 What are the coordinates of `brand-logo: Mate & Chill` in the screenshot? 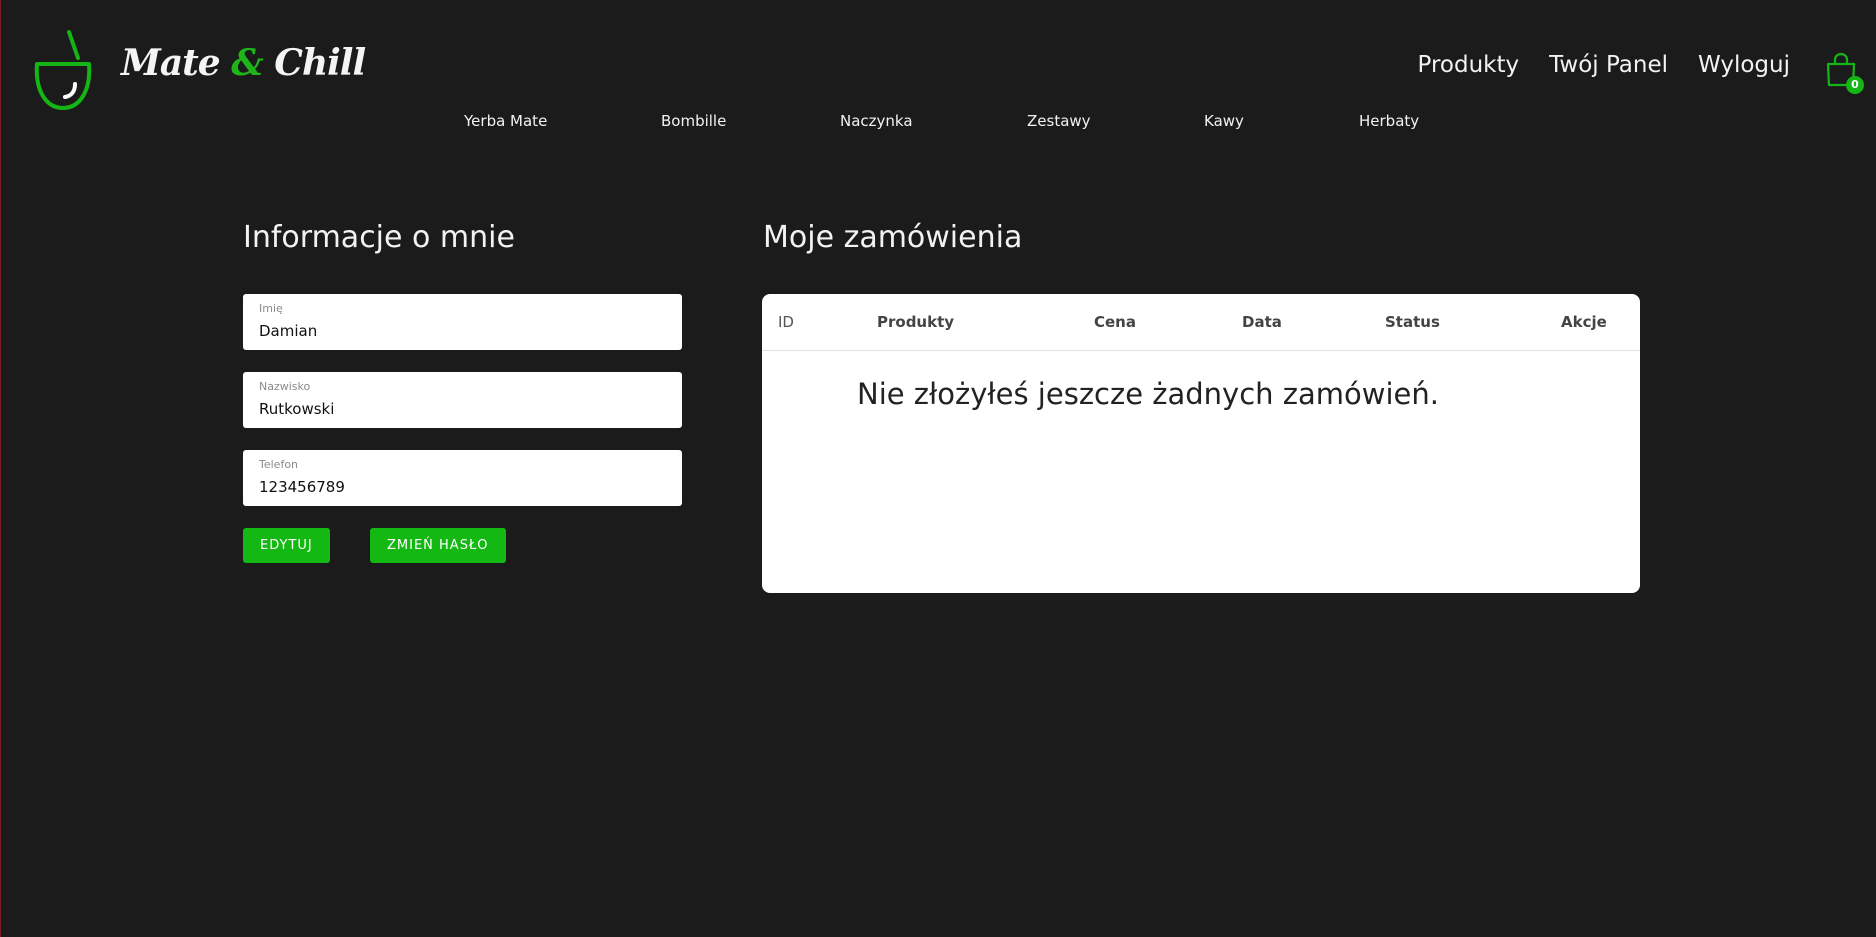 It's located at (243, 63).